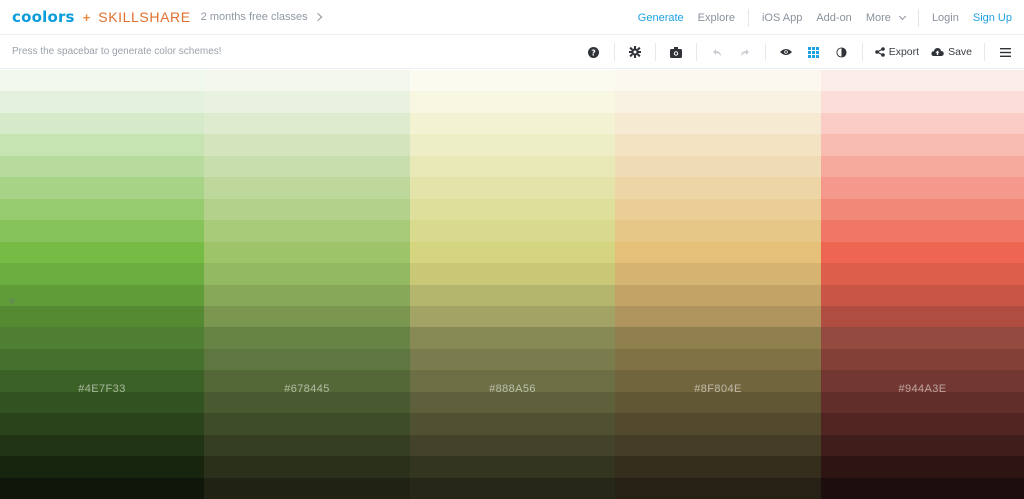 Image resolution: width=1024 pixels, height=499 pixels. Describe the element at coordinates (661, 18) in the screenshot. I see `nav-generate: Generate` at that location.